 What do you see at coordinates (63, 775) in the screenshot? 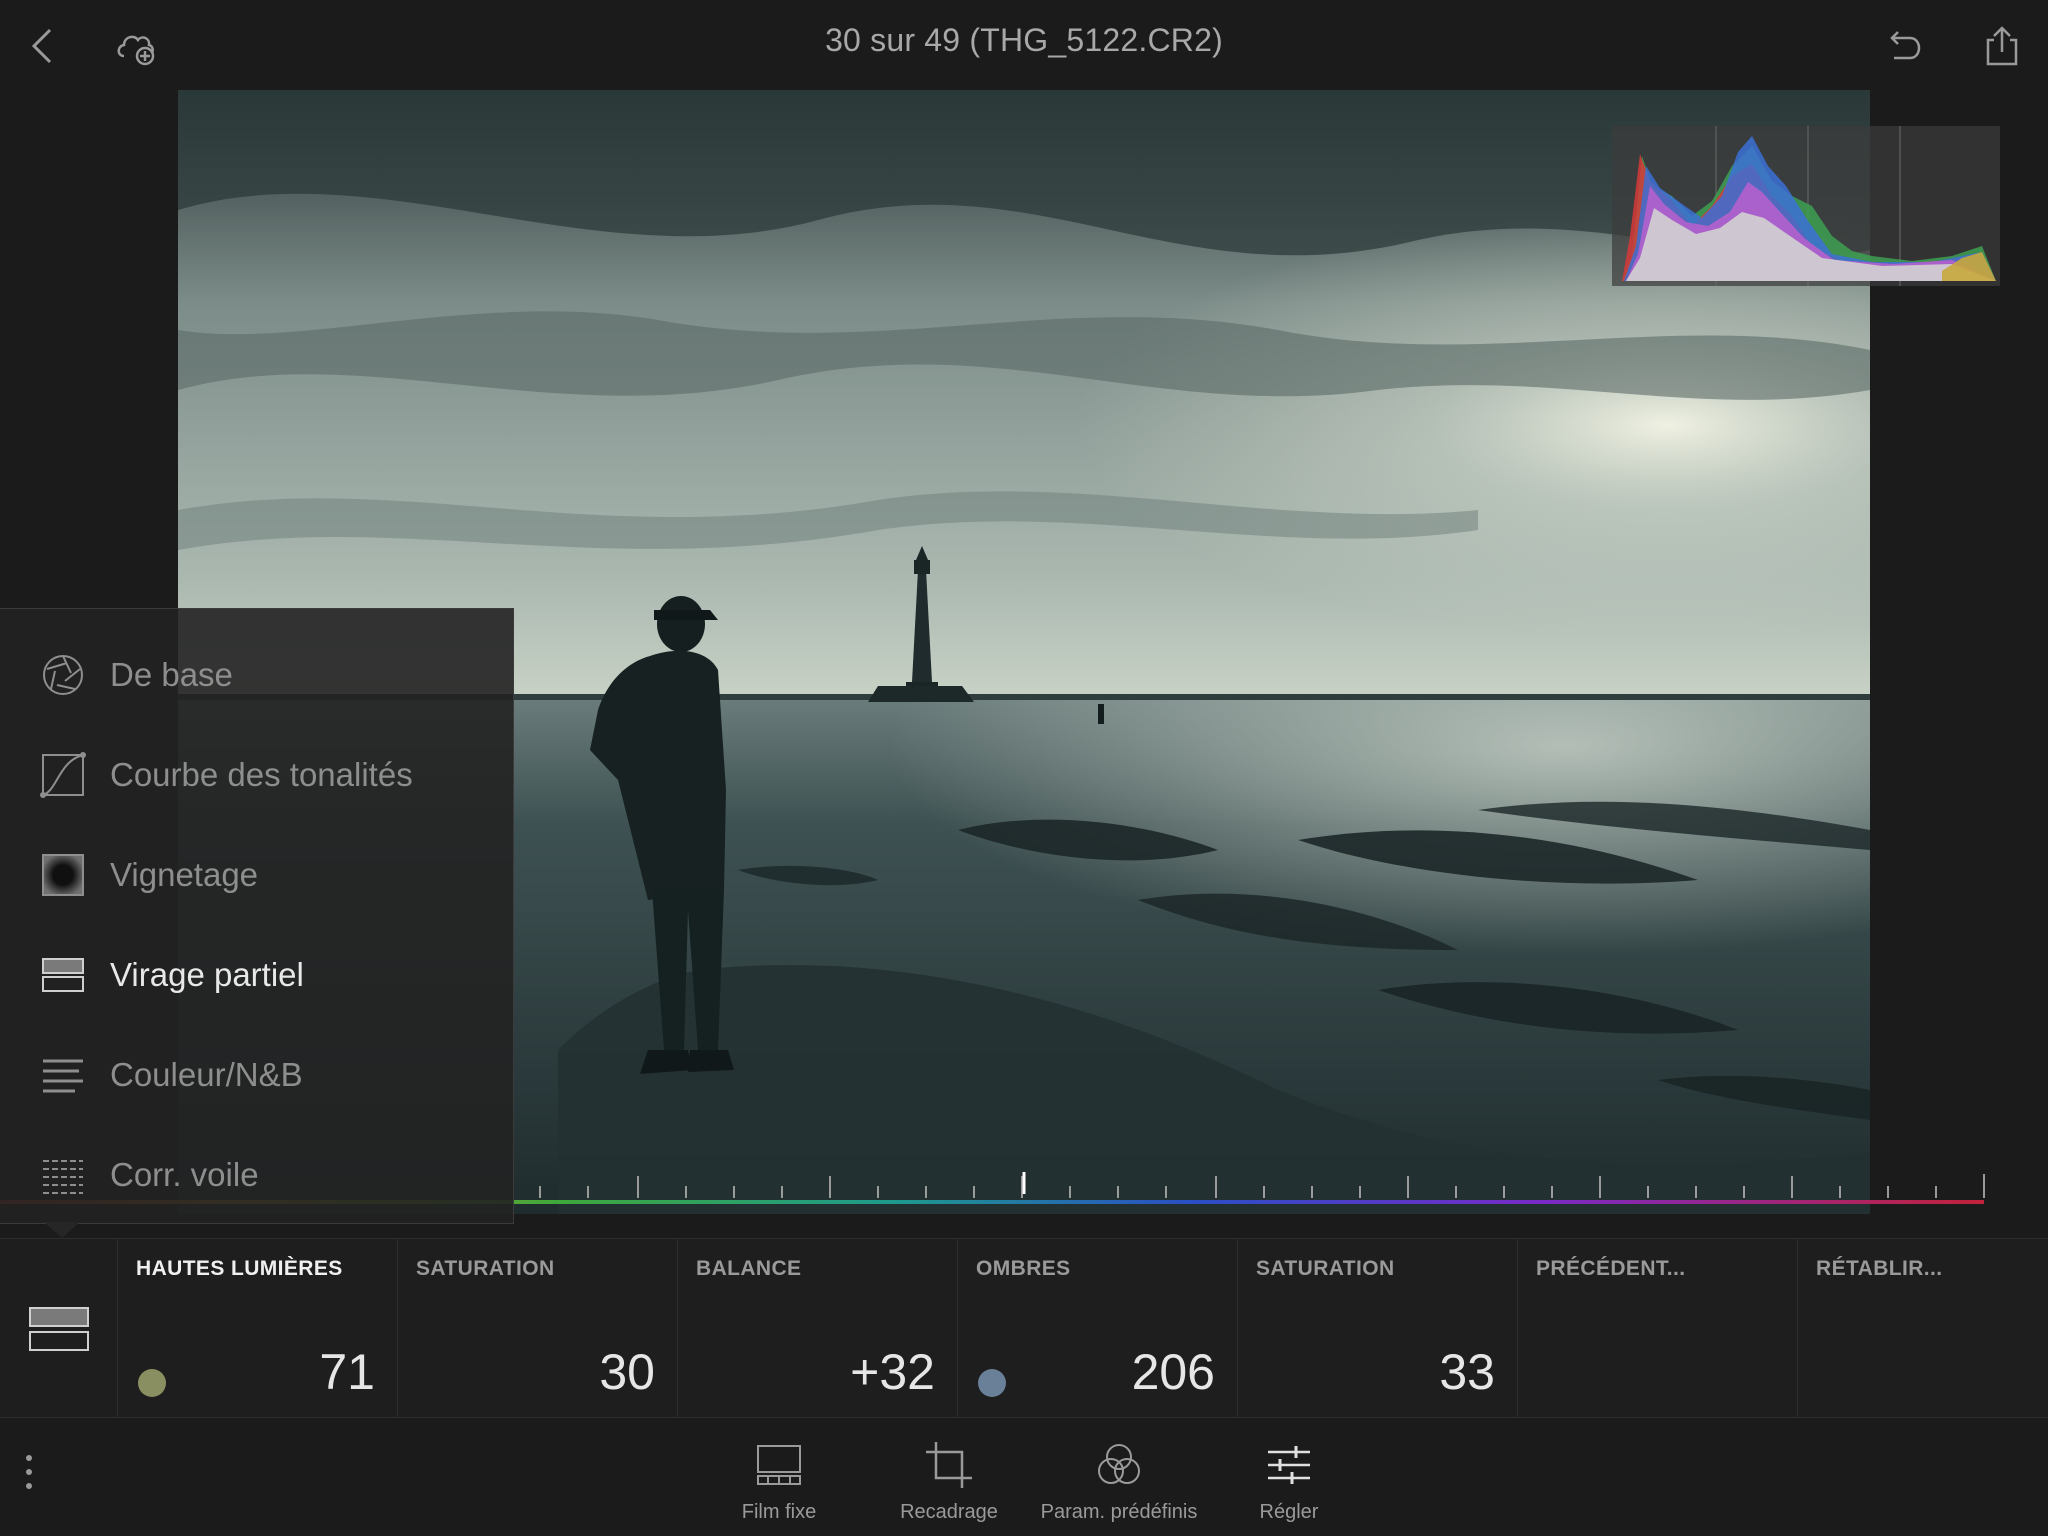
I see `tone-curve-icon` at bounding box center [63, 775].